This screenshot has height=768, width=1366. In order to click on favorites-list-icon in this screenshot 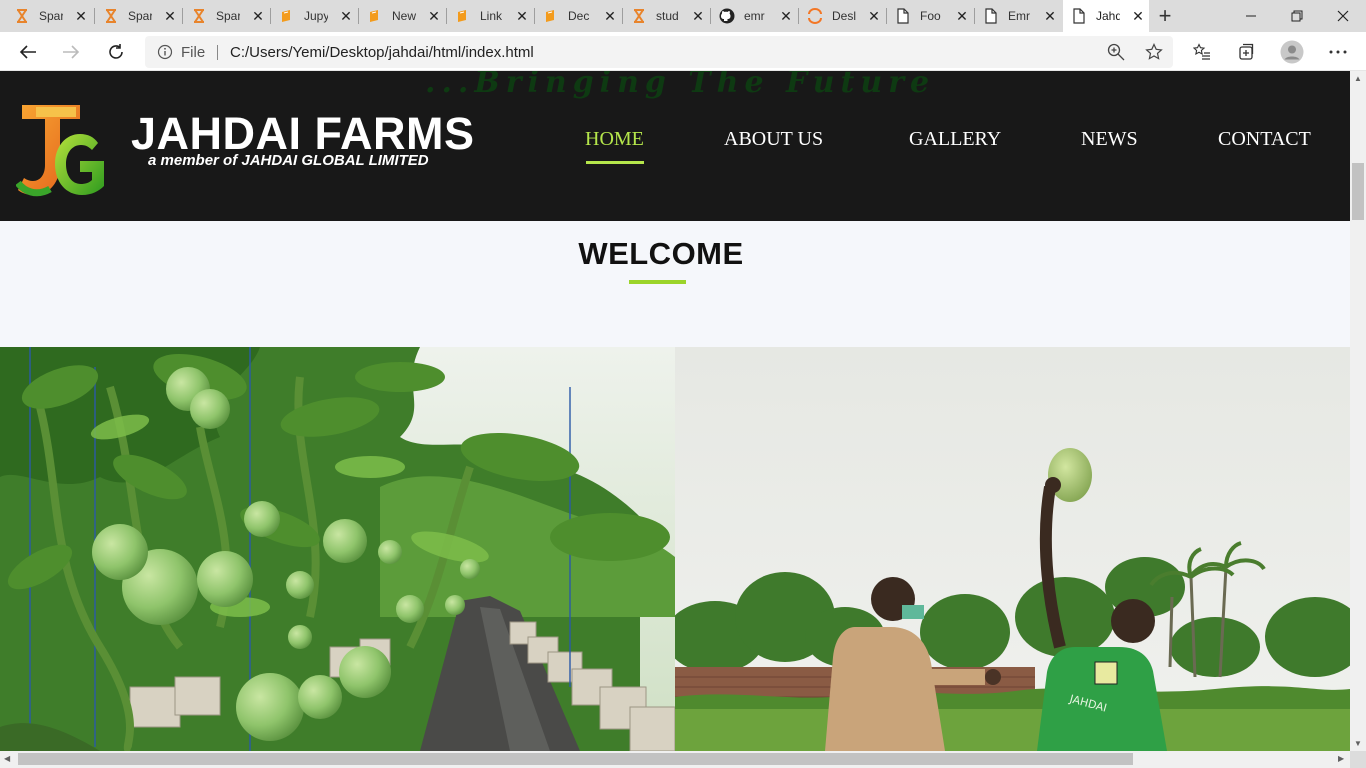, I will do `click(1201, 51)`.